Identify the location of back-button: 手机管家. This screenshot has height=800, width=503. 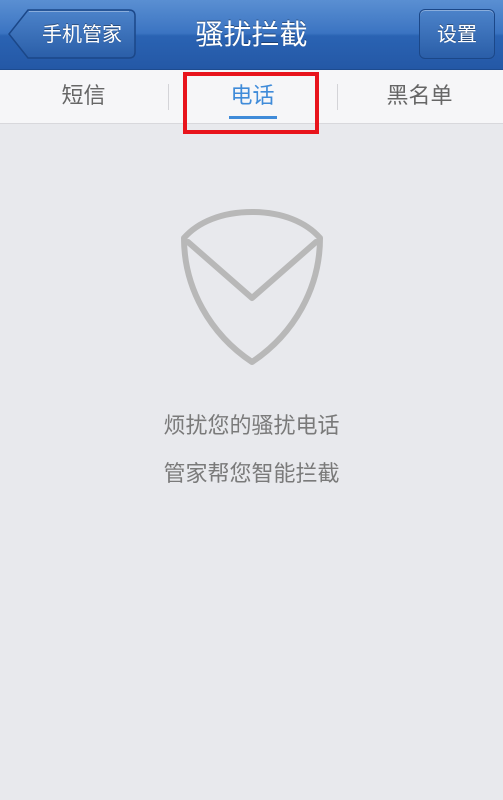
(72, 34).